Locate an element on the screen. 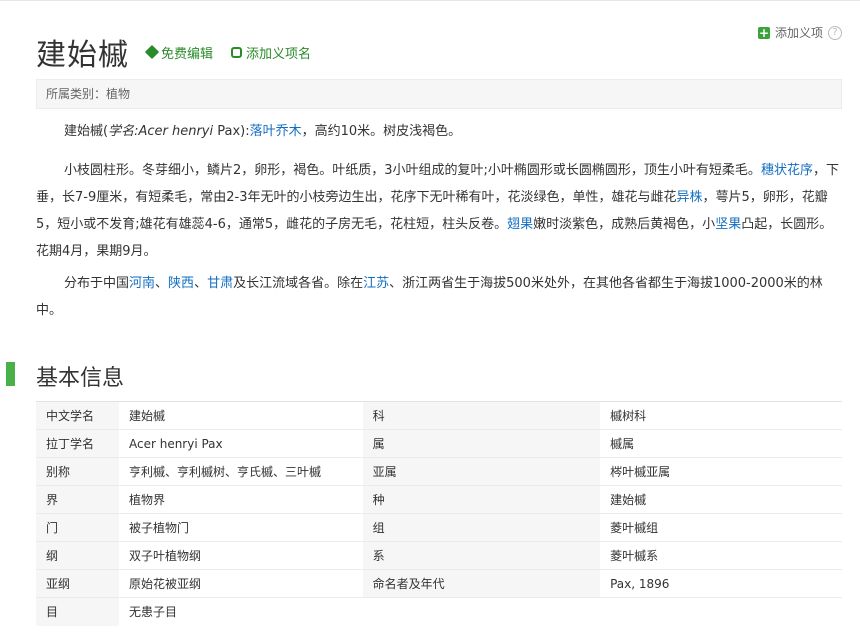 The image size is (860, 639). info-key: 纲 is located at coordinates (77, 555).